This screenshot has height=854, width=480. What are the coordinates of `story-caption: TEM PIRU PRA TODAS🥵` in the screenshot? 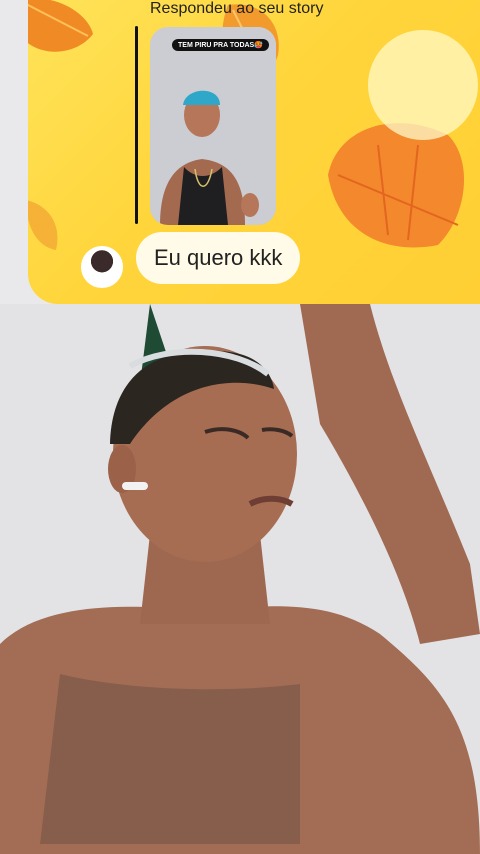 It's located at (220, 45).